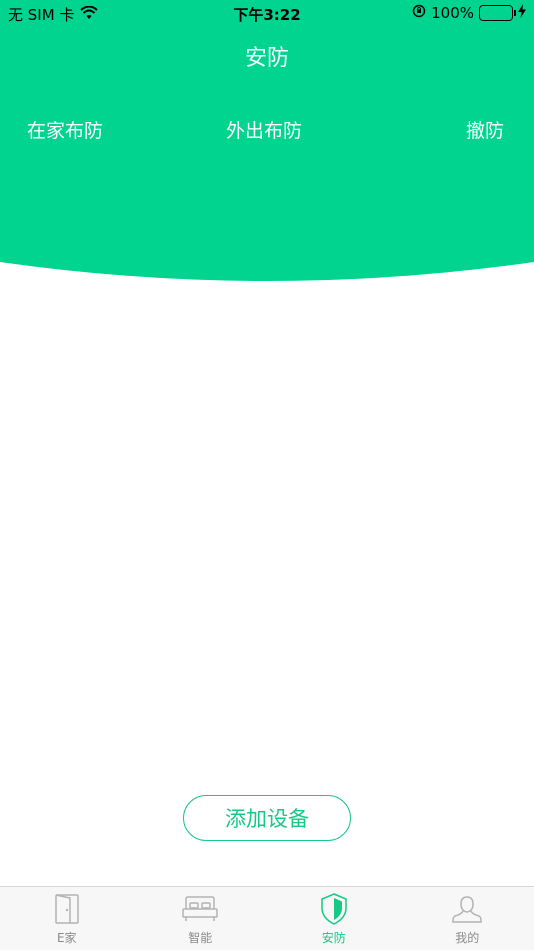  Describe the element at coordinates (485, 129) in the screenshot. I see `disarm-button: 撤防` at that location.